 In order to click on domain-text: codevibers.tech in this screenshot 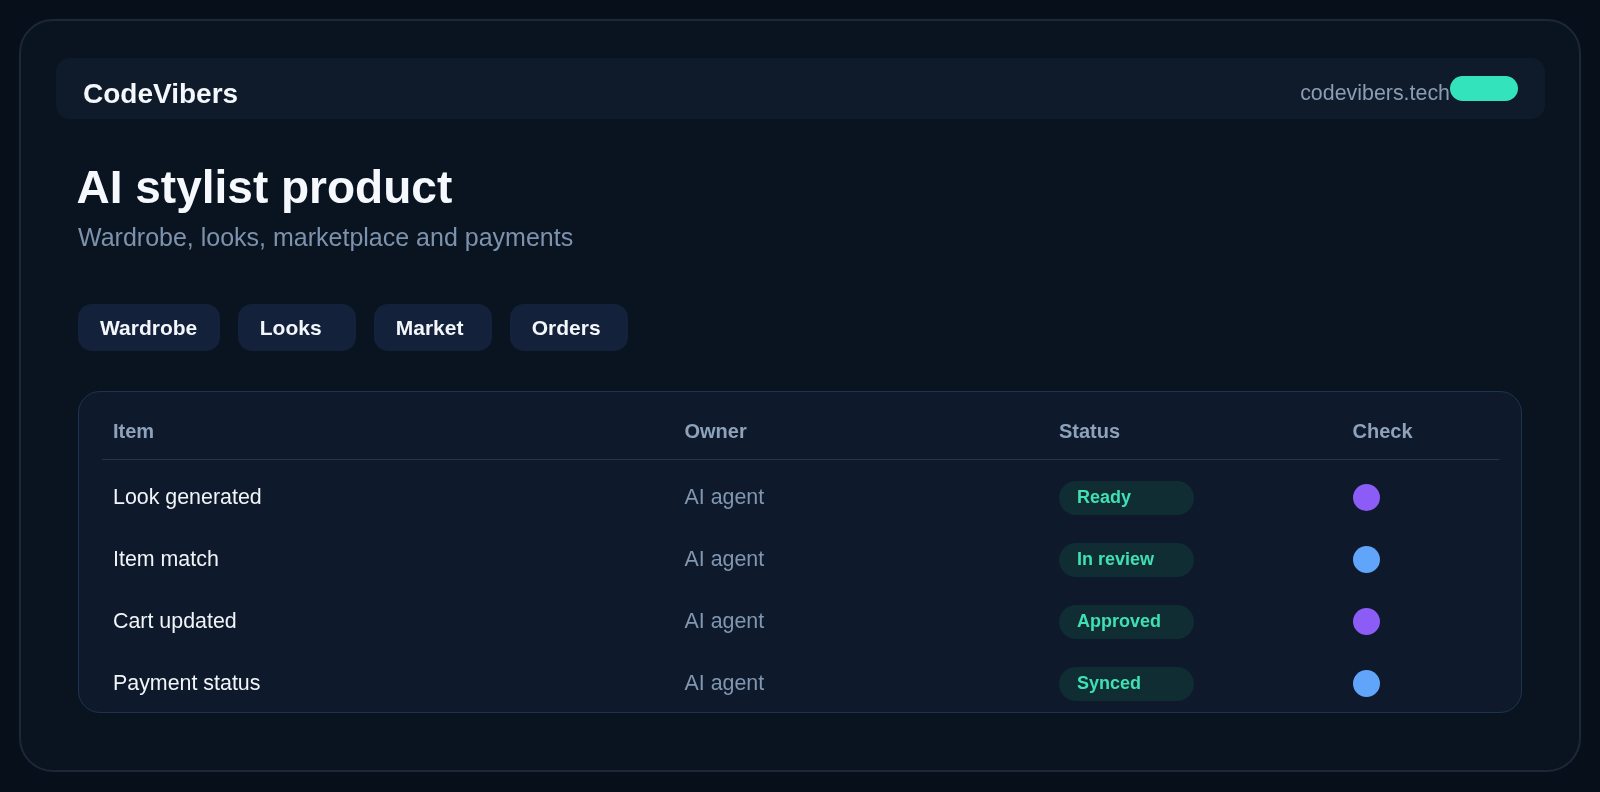, I will do `click(1375, 93)`.